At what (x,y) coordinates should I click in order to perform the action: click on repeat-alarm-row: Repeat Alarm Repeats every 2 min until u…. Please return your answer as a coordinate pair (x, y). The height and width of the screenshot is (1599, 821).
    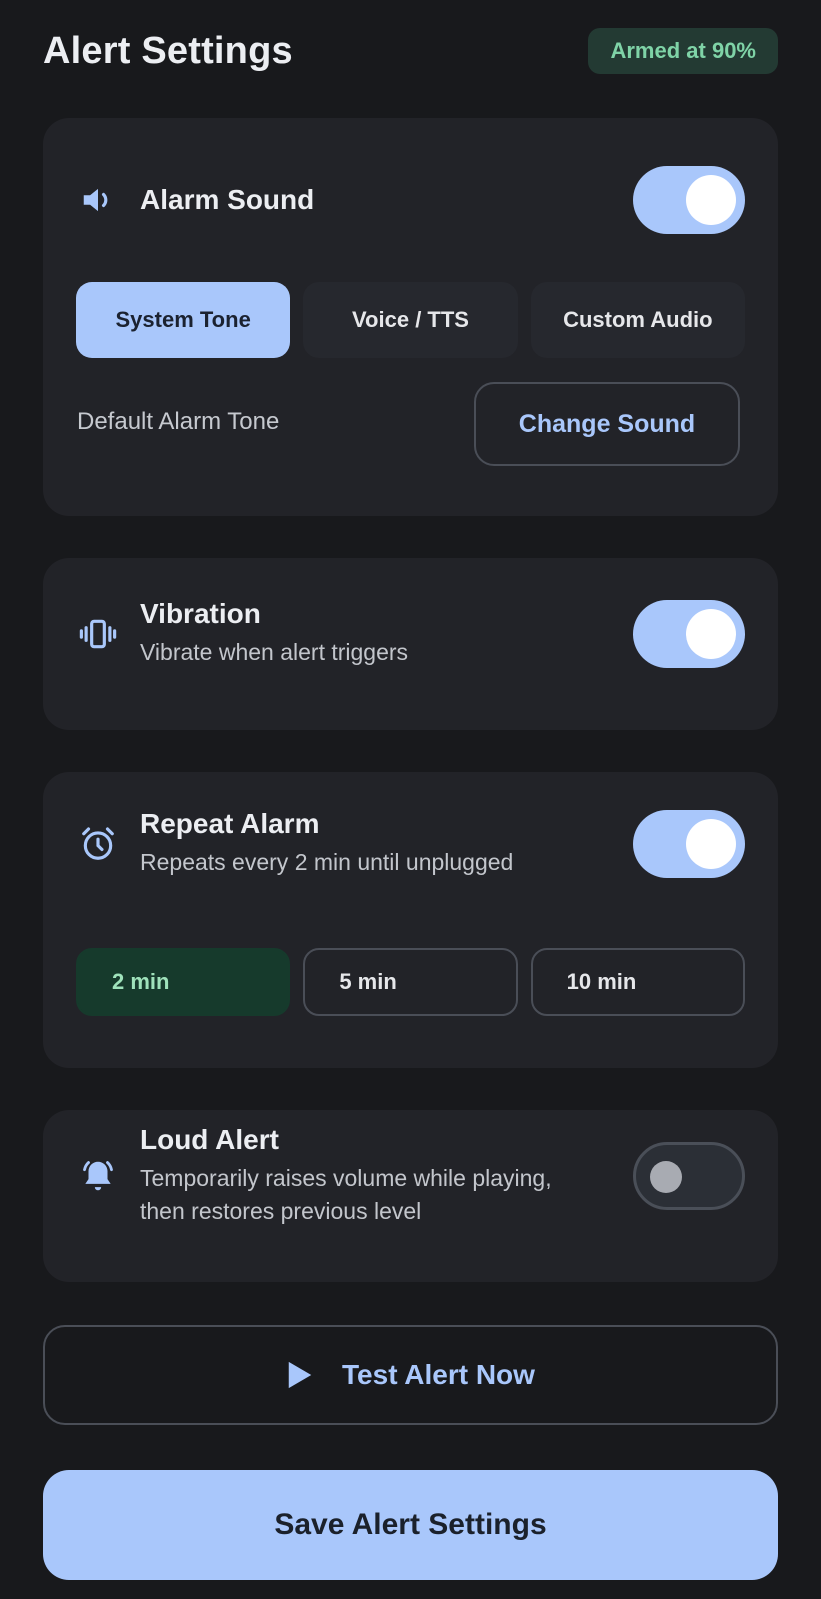
    Looking at the image, I should click on (410, 843).